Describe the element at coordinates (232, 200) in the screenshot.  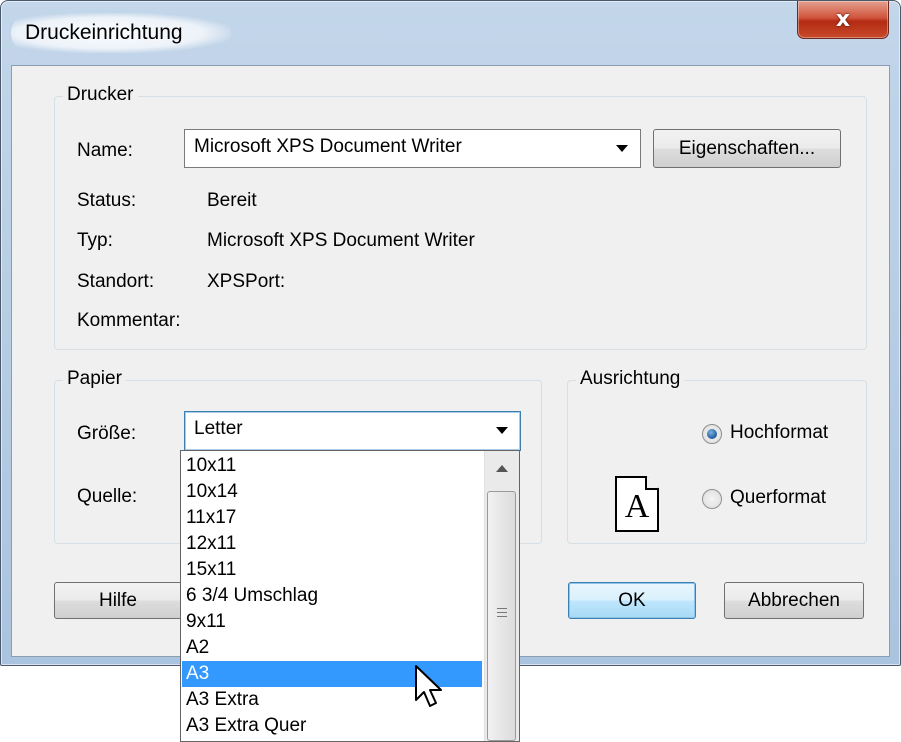
I see `status-value: Bereit` at that location.